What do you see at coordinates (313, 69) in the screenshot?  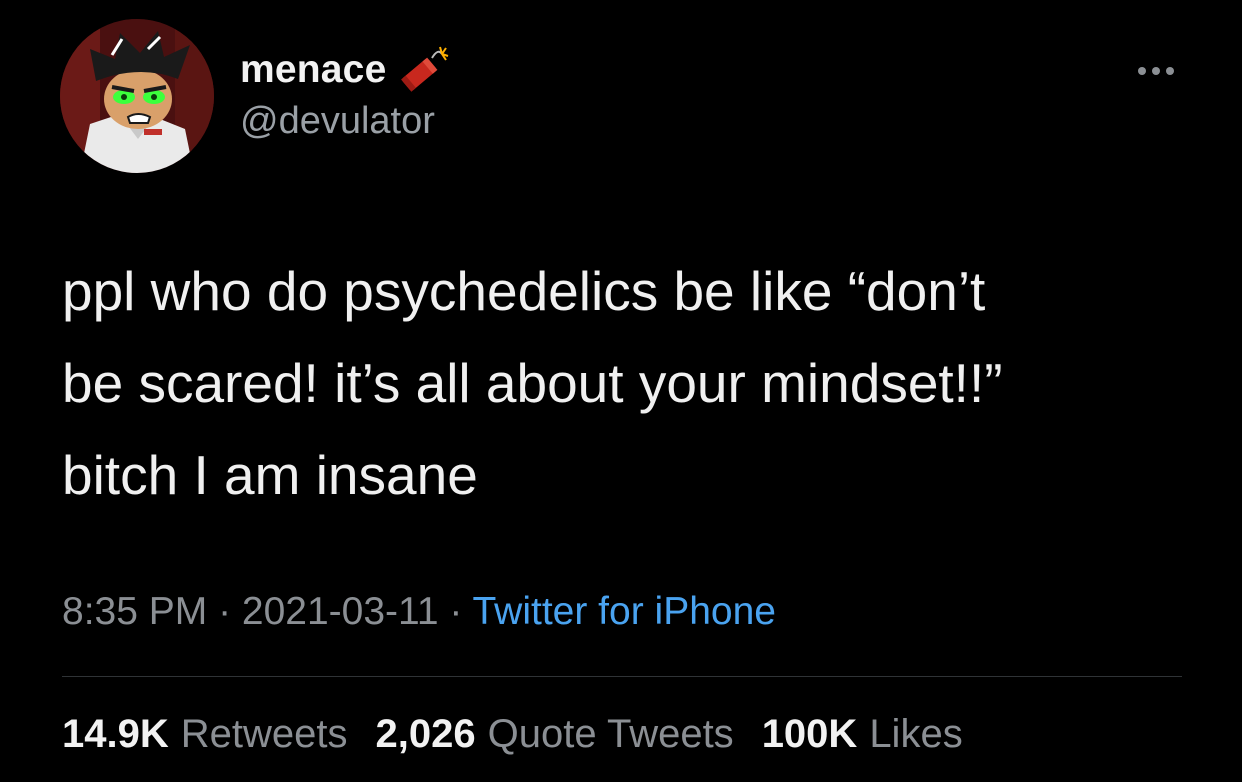 I see `display-name: menace` at bounding box center [313, 69].